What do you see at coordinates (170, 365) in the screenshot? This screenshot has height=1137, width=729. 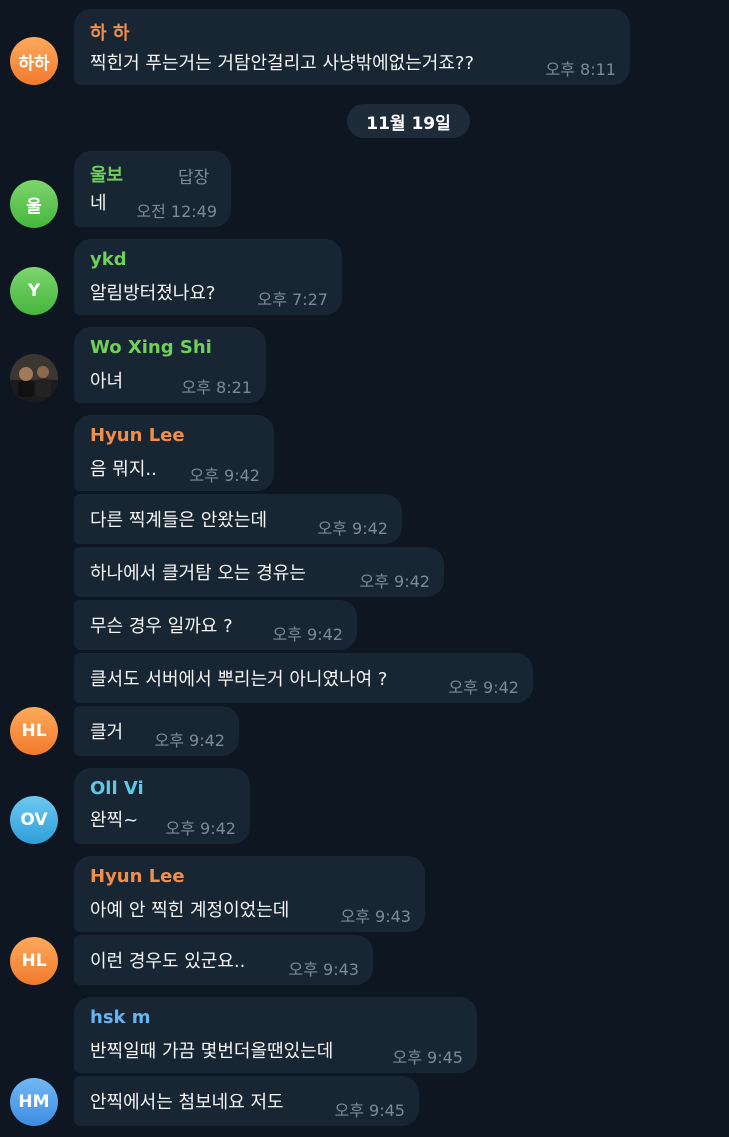 I see `message-bubble: Wo Xing Shi 아녀 오후 8:21` at bounding box center [170, 365].